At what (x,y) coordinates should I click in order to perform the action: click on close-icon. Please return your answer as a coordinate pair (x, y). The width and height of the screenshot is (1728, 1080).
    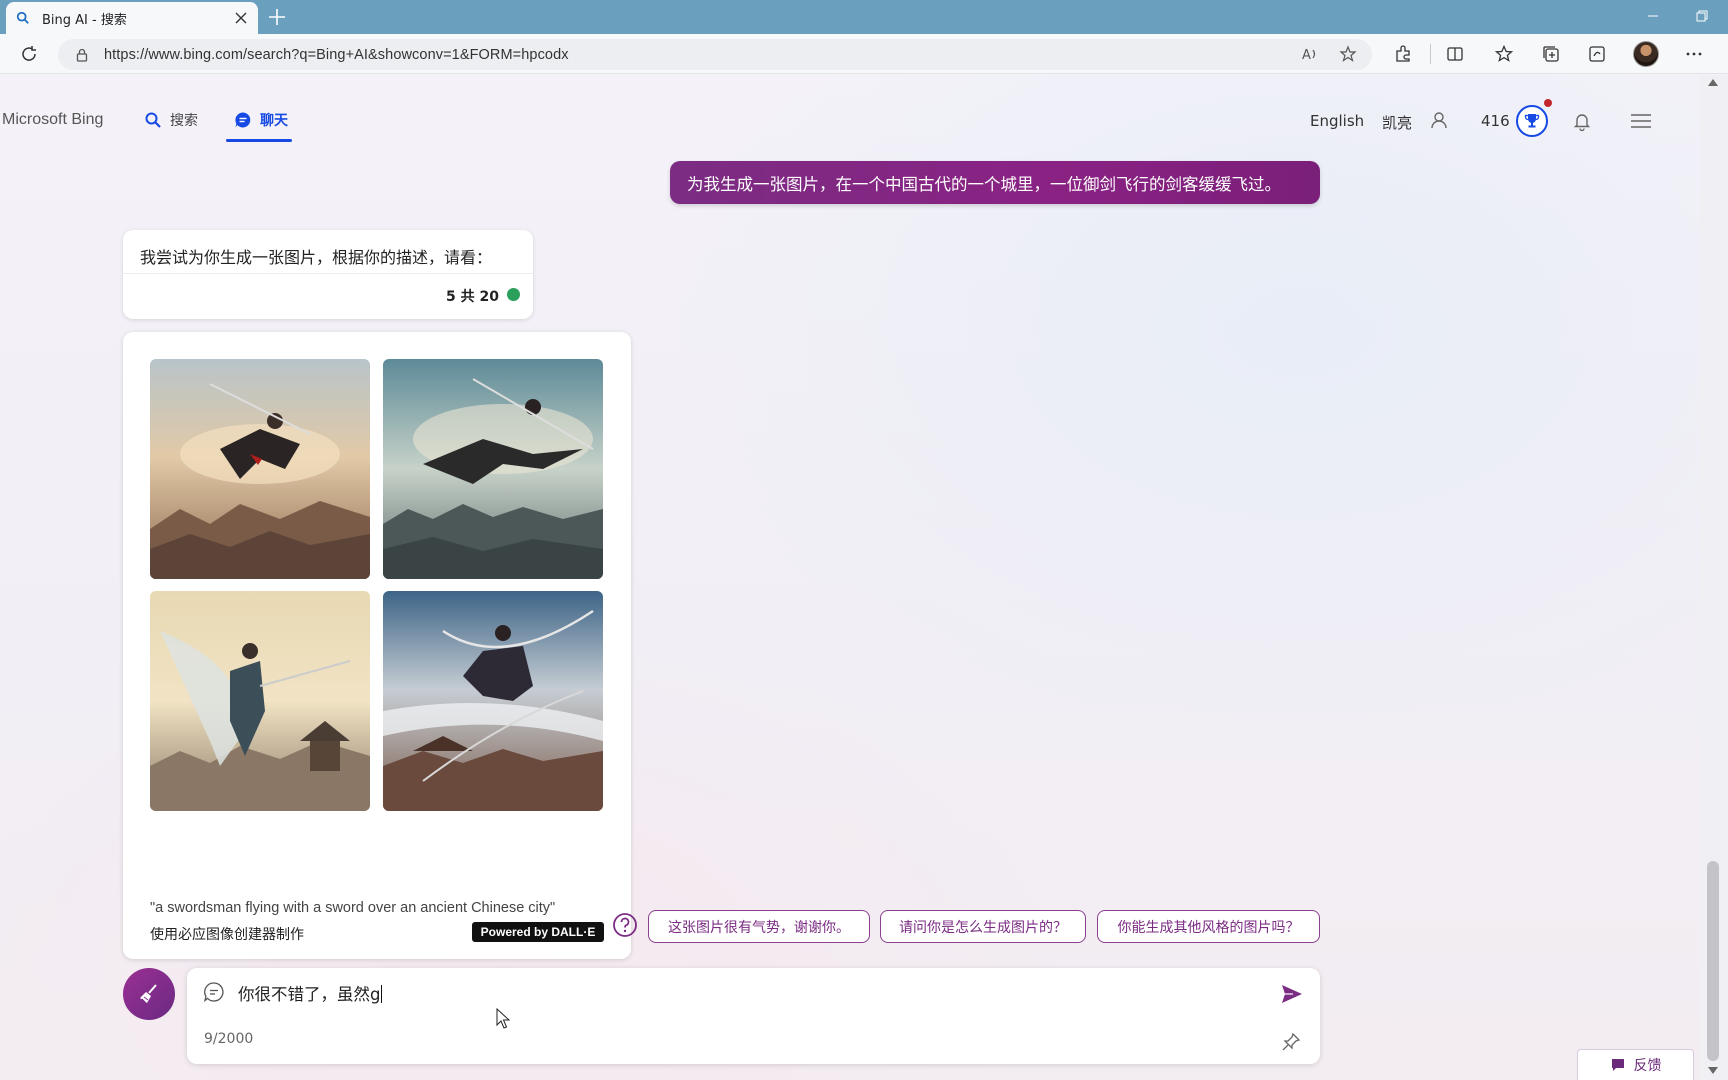
    Looking at the image, I should click on (241, 18).